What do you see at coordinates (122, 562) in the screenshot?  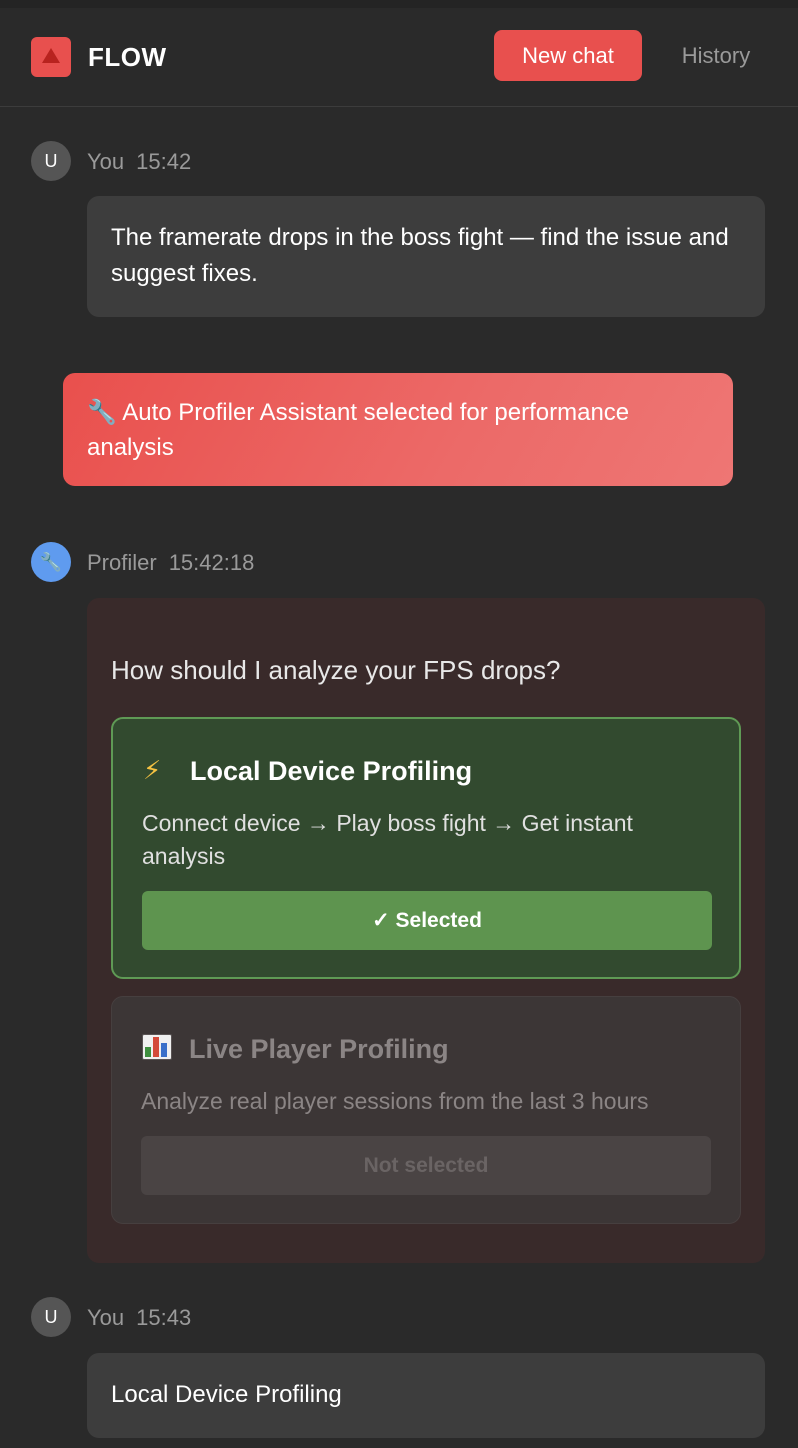 I see `message-author: Profiler` at bounding box center [122, 562].